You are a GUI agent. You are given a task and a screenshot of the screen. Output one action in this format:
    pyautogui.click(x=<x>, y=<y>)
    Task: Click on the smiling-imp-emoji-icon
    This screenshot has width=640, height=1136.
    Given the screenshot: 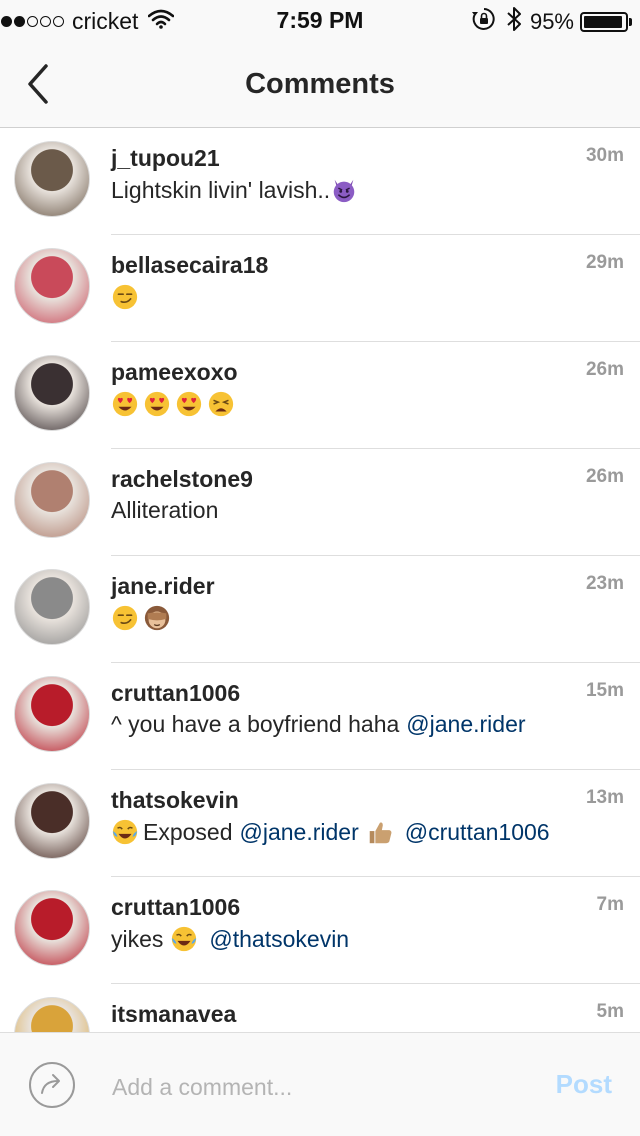 What is the action you would take?
    pyautogui.click(x=344, y=190)
    